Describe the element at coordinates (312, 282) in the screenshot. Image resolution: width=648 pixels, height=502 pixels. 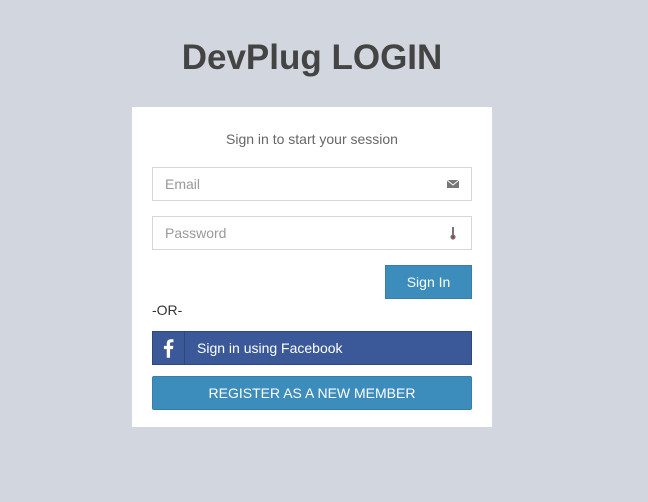
I see `sign-in-row: Sign In` at that location.